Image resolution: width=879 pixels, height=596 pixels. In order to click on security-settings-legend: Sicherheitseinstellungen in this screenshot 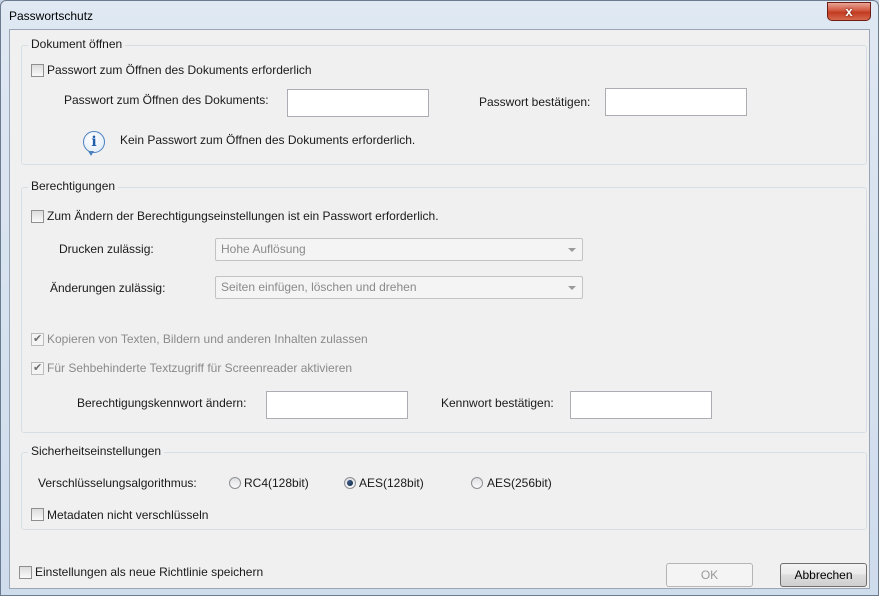, I will do `click(96, 451)`.